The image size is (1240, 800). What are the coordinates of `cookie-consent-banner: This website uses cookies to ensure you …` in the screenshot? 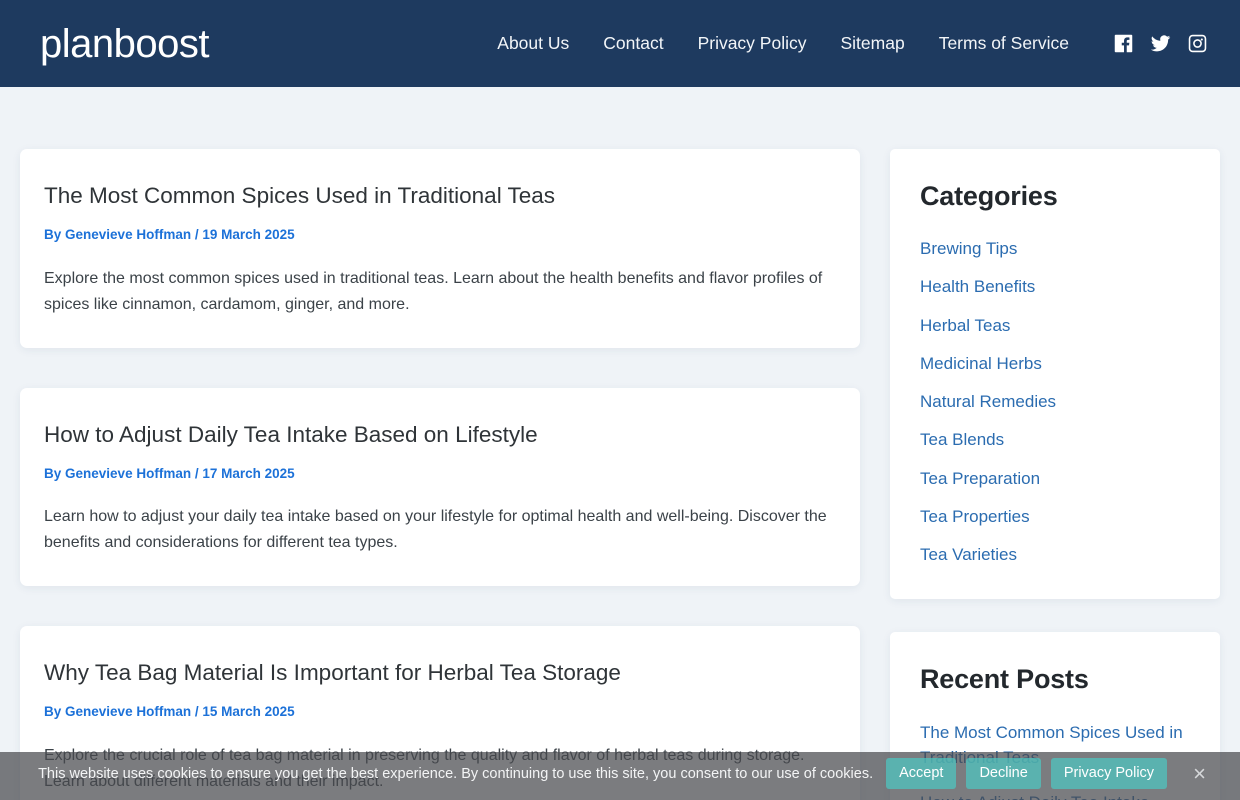 It's located at (620, 776).